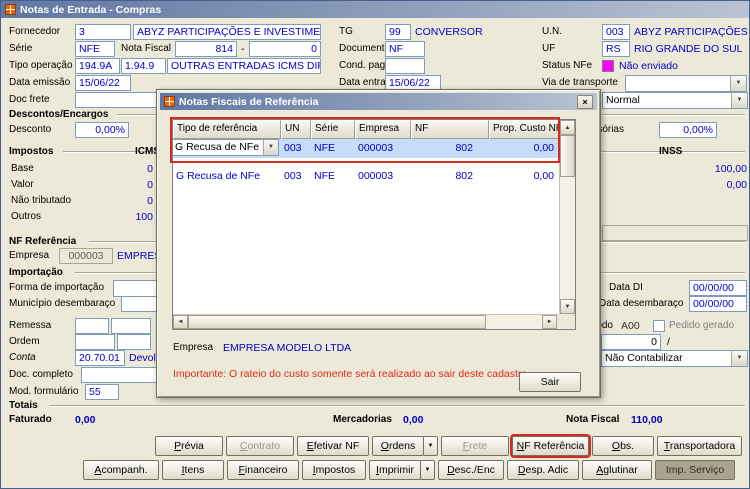 Image resolution: width=750 pixels, height=489 pixels. I want to click on empresa-cell: 000003, so click(376, 148).